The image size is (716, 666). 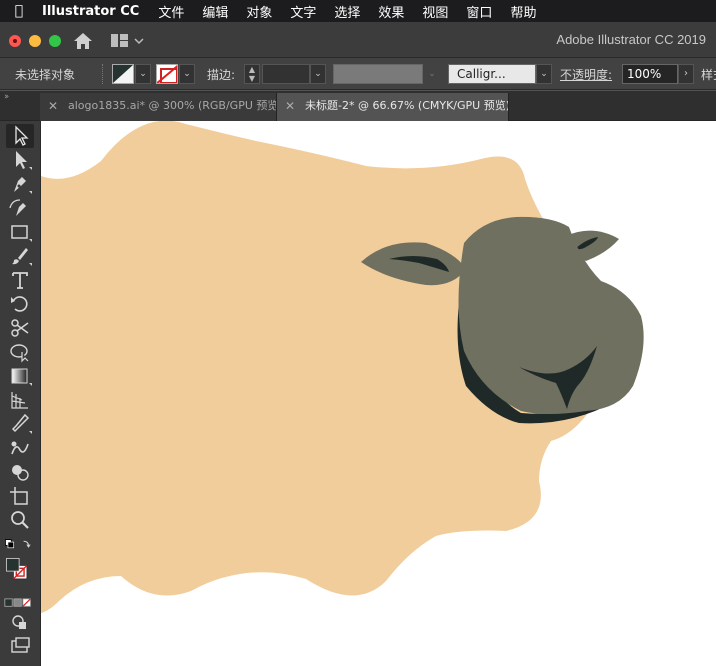 I want to click on workspace-switcher-button, so click(x=129, y=41).